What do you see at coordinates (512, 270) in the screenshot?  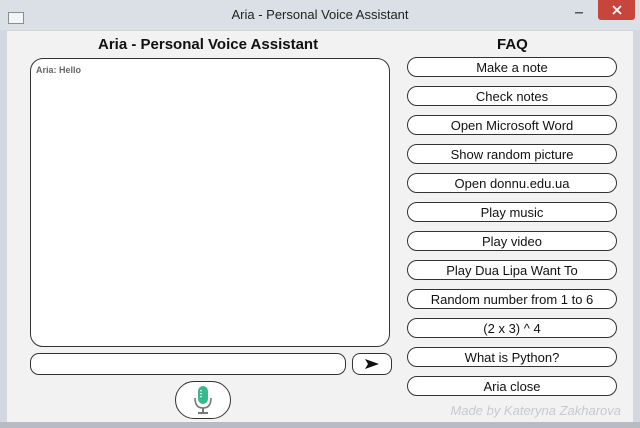 I see `faq-play-song-button: Play Dua Lipa Want To` at bounding box center [512, 270].